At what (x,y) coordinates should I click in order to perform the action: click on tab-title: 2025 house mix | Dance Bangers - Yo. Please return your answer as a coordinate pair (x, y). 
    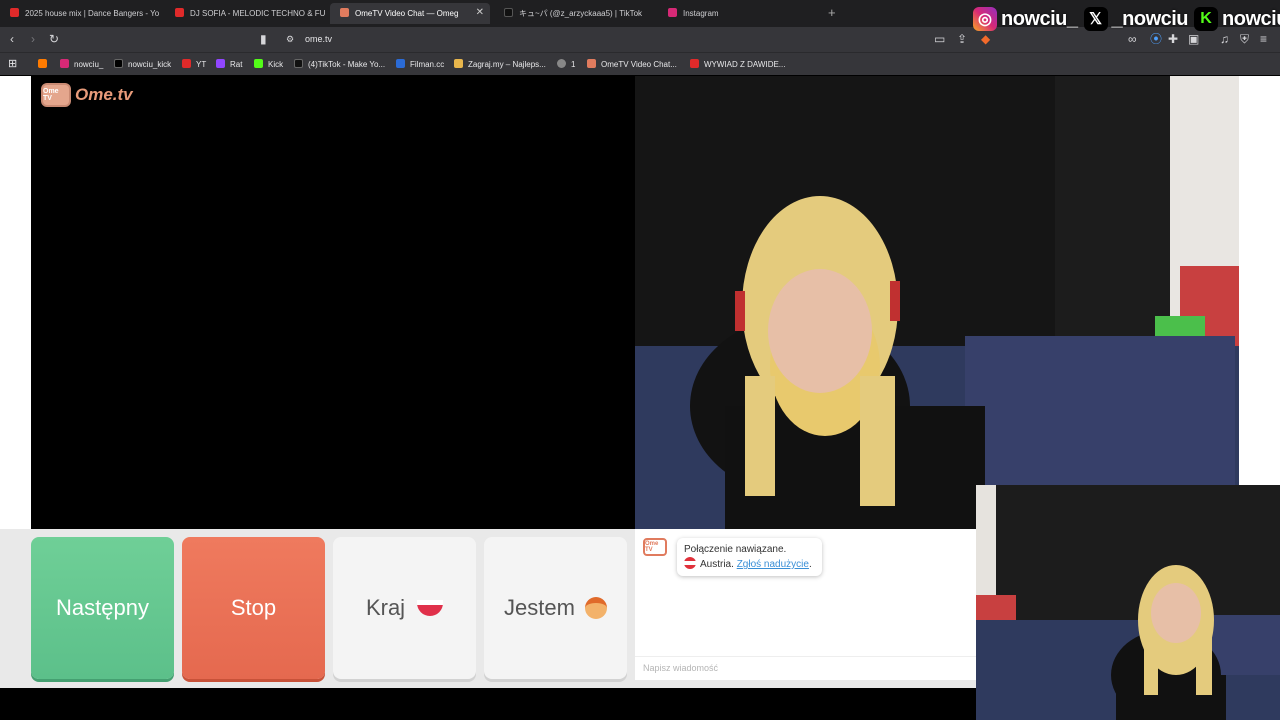
    Looking at the image, I should click on (92, 13).